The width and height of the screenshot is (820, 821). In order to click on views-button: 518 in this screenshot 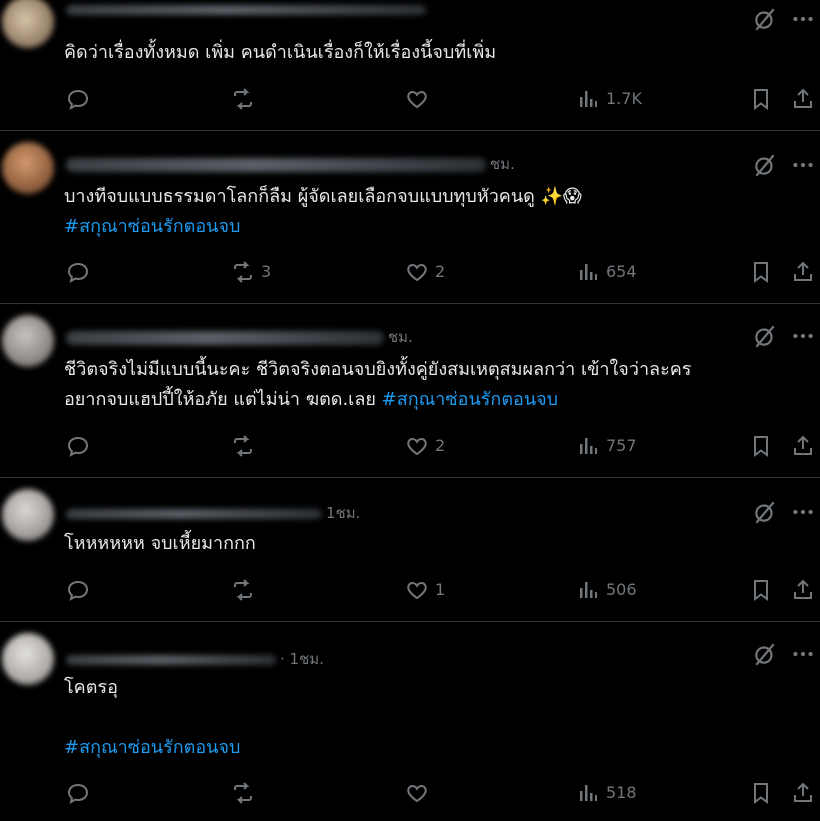, I will do `click(606, 793)`.